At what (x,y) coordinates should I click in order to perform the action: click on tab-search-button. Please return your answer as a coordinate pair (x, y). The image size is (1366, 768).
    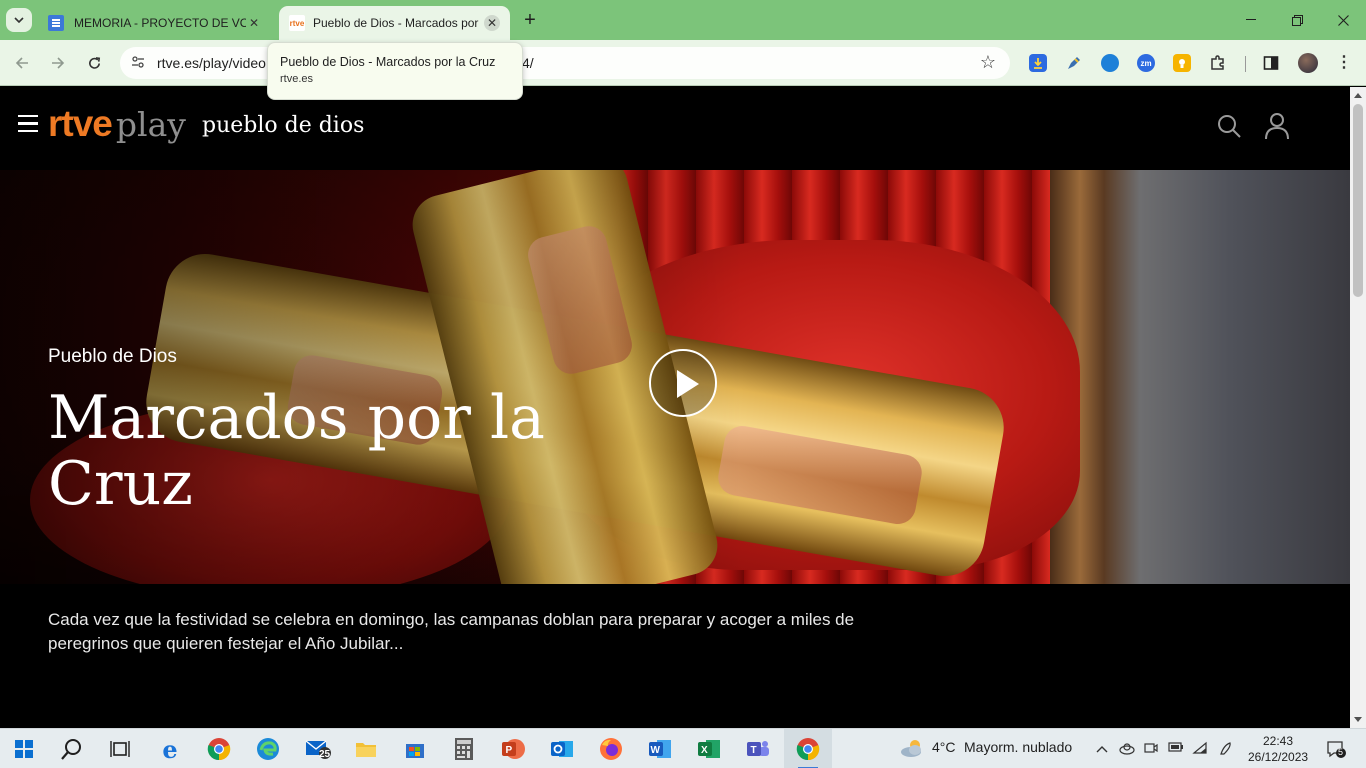
    Looking at the image, I should click on (19, 20).